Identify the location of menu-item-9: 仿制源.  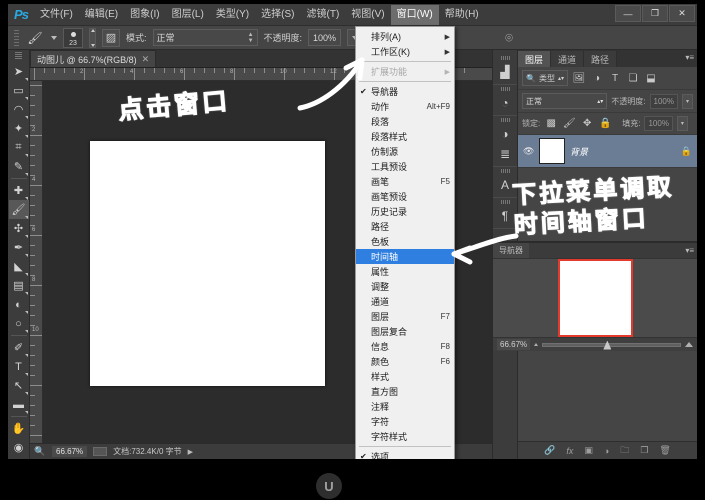
(405, 151).